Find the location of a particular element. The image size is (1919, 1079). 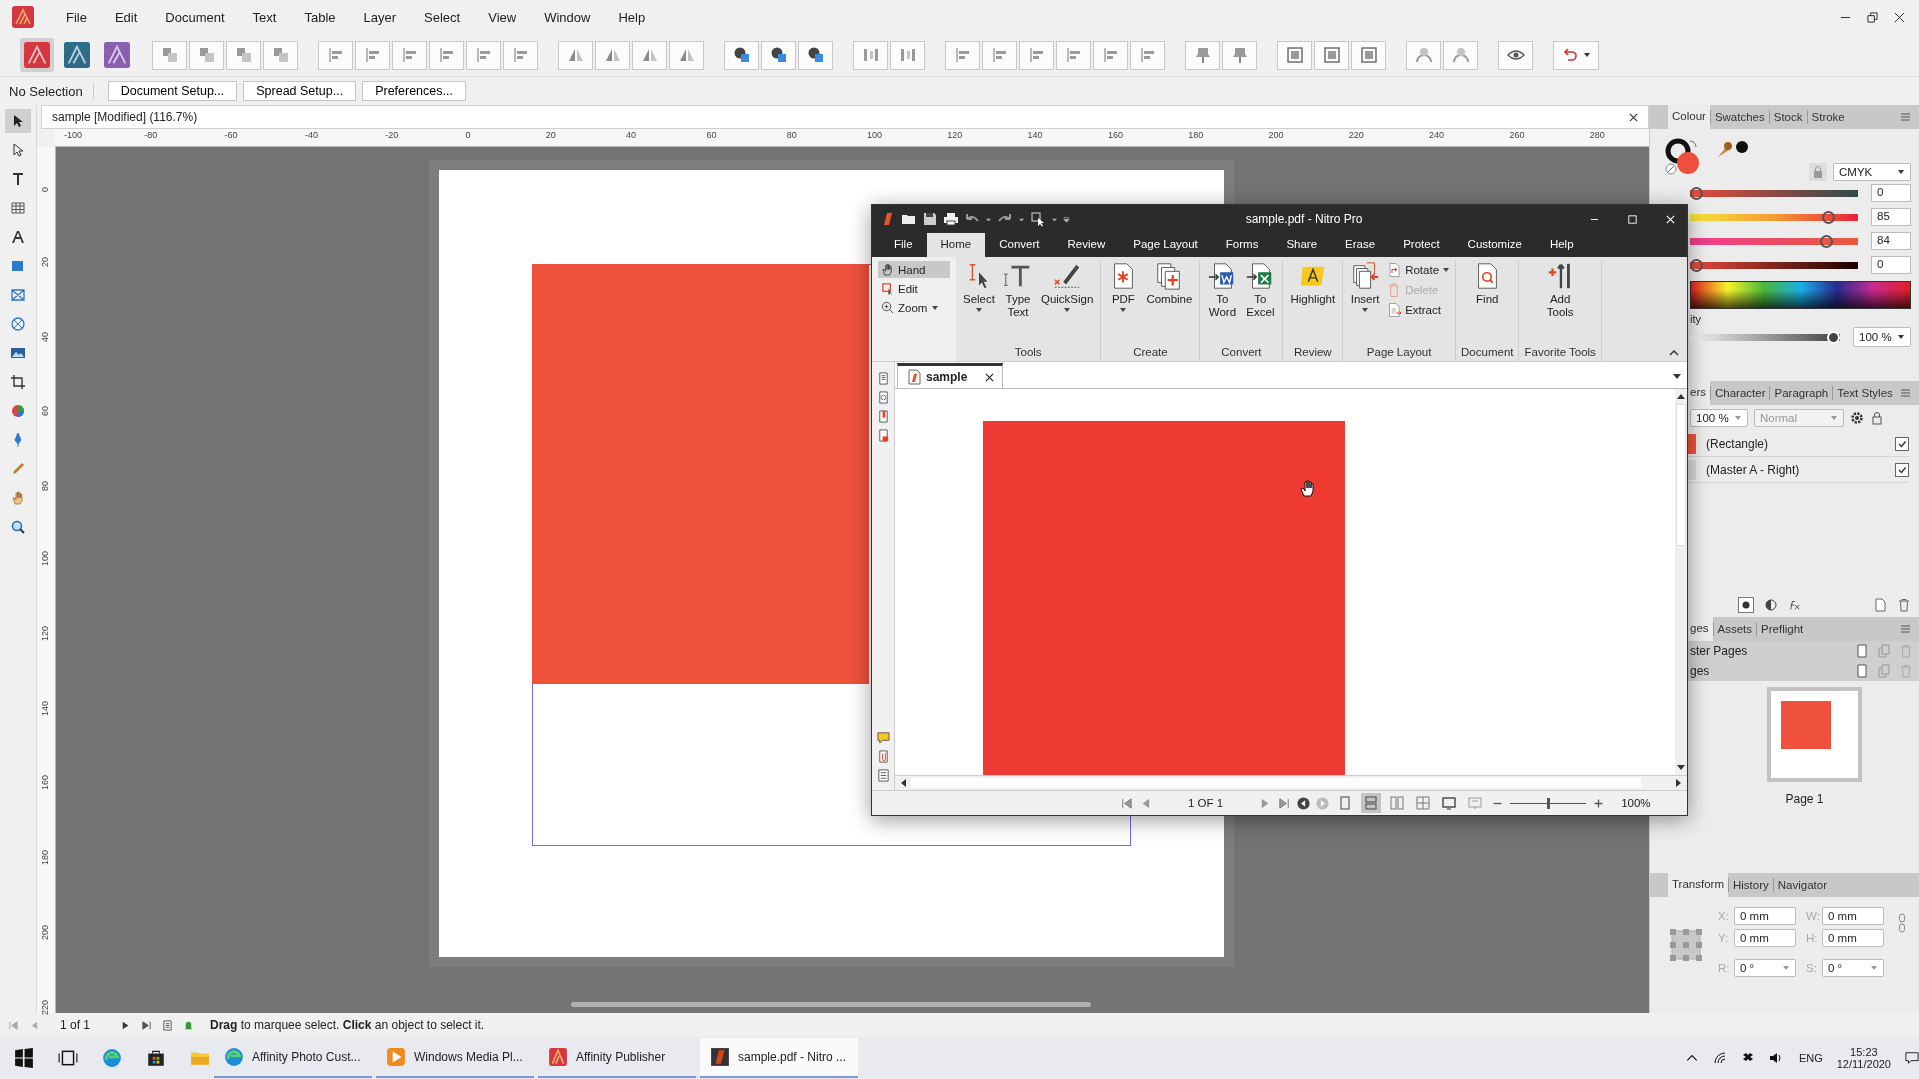

field-label: Y: is located at coordinates (1724, 938).